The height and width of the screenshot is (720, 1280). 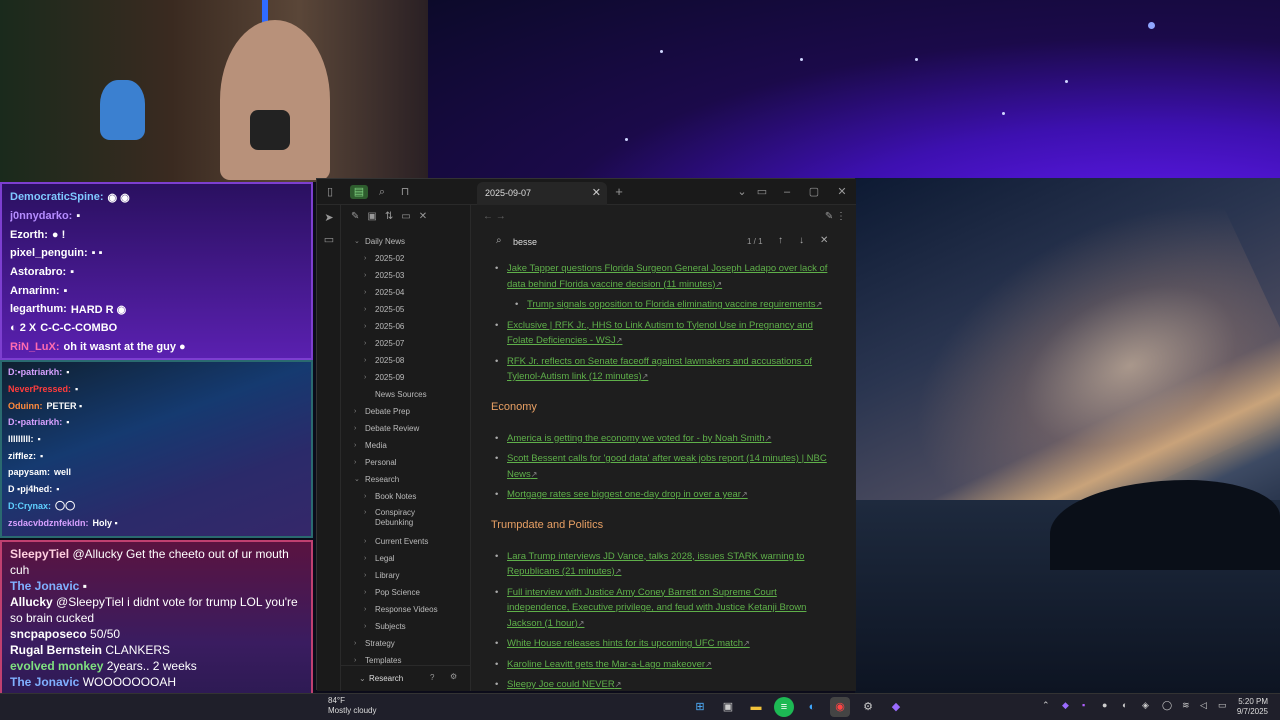 What do you see at coordinates (812, 707) in the screenshot?
I see `edge-icon: ◐` at bounding box center [812, 707].